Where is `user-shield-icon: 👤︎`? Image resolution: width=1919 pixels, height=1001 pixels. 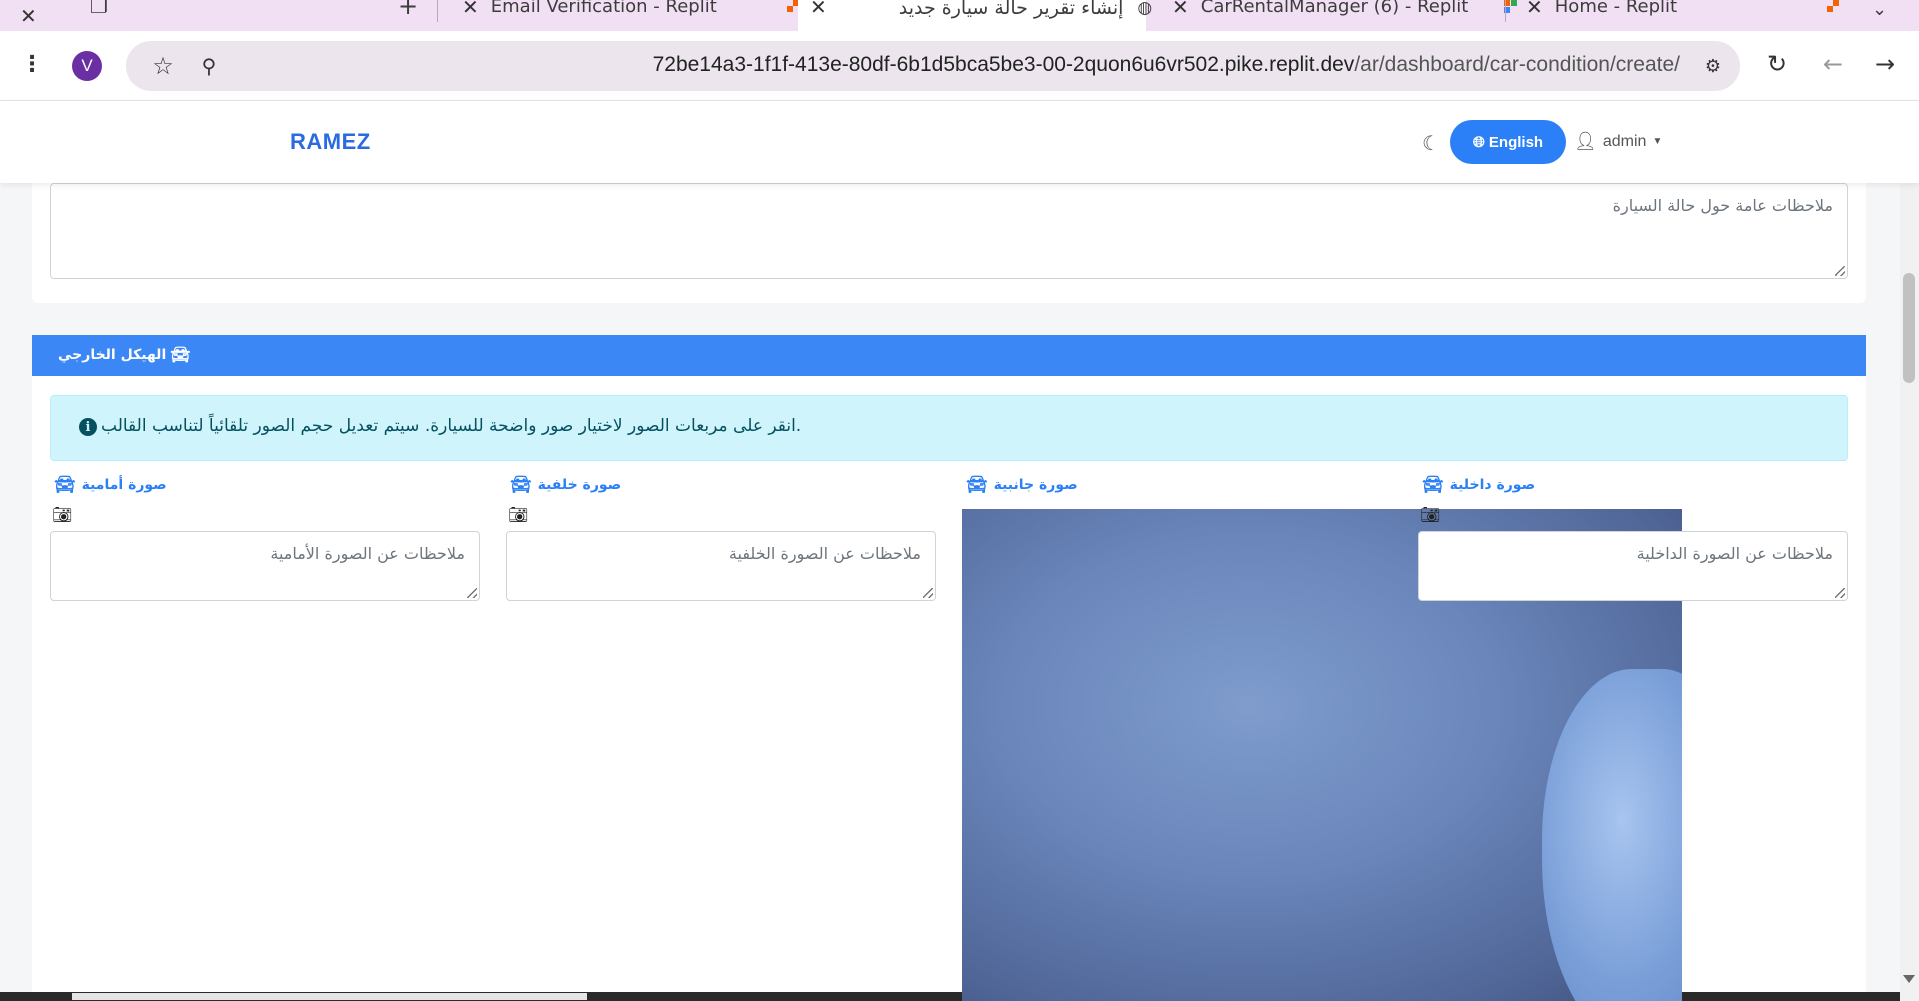
user-shield-icon: 👤︎ is located at coordinates (1585, 141).